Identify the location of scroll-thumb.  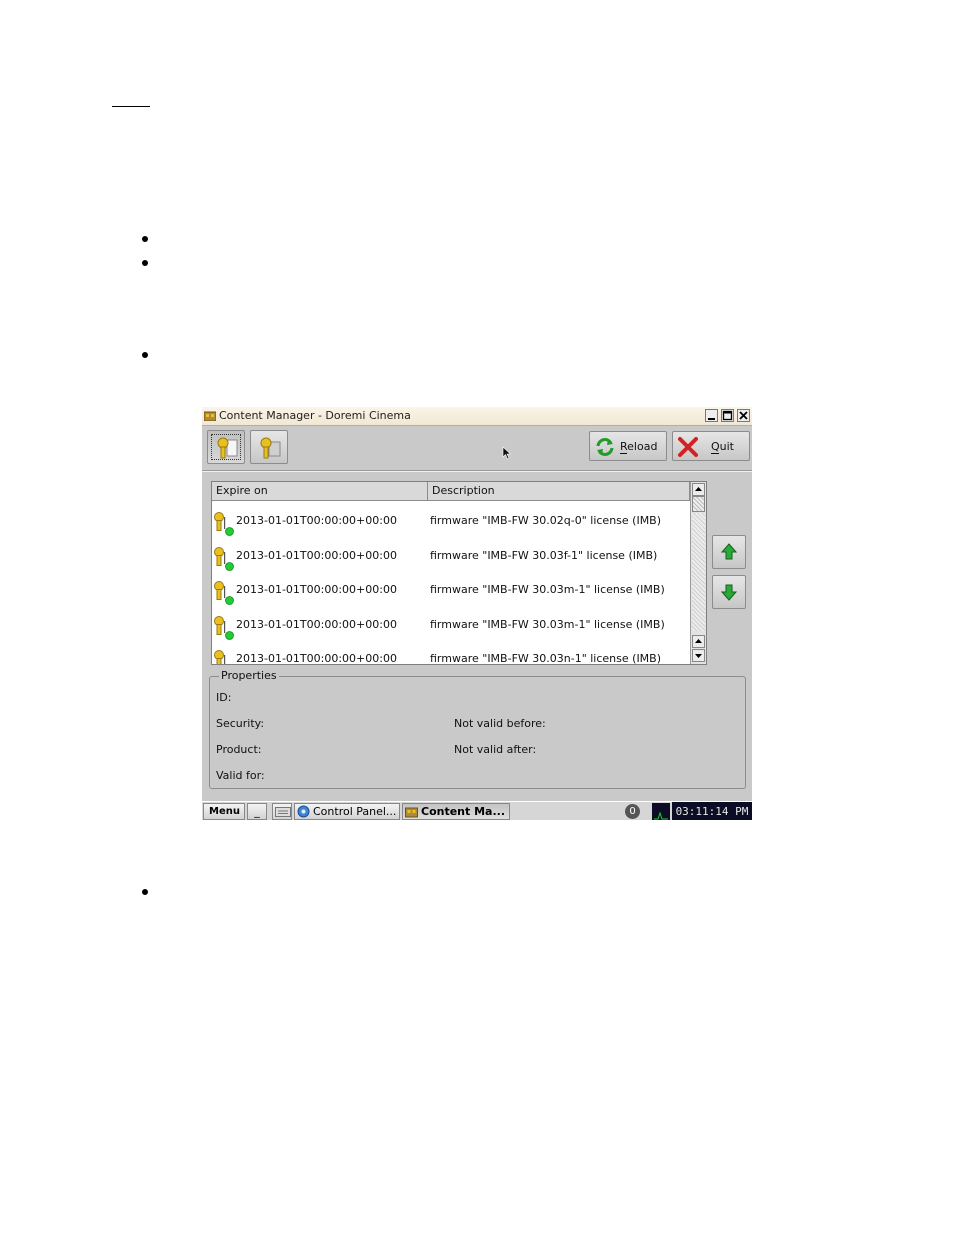
(698, 504).